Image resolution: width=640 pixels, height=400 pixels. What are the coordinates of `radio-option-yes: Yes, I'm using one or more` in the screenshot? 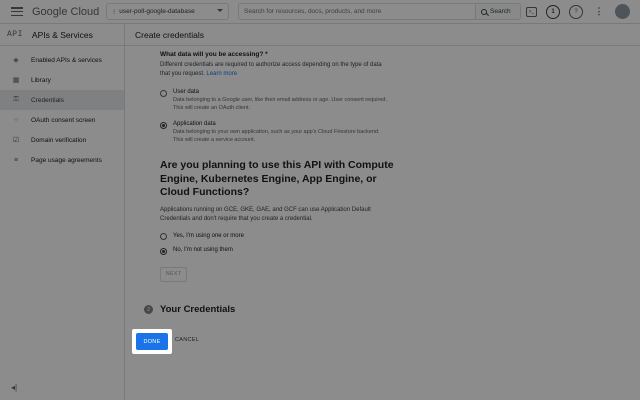 It's located at (275, 236).